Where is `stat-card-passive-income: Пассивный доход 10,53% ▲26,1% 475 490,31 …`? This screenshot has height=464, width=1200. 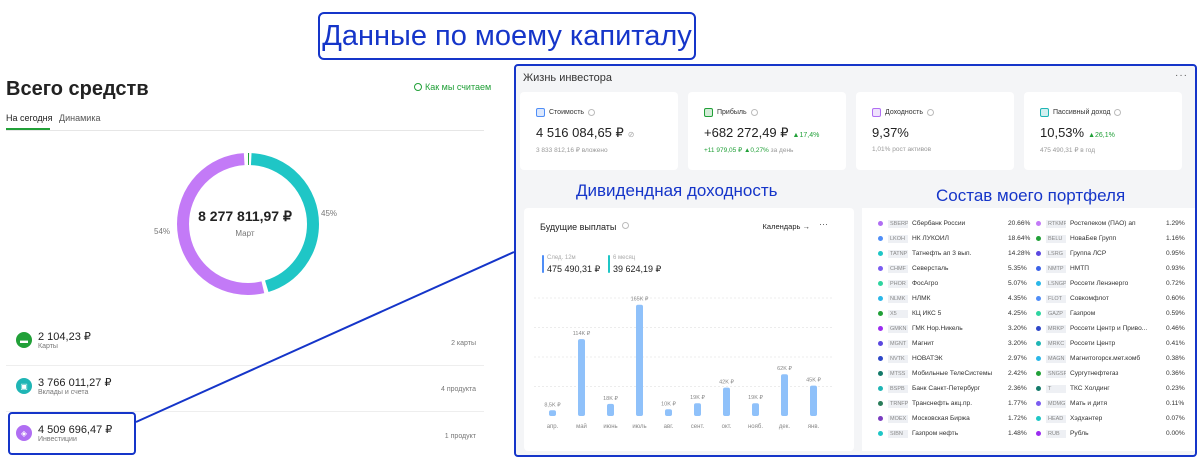
stat-card-passive-income: Пассивный доход 10,53% ▲26,1% 475 490,31 … is located at coordinates (1103, 131).